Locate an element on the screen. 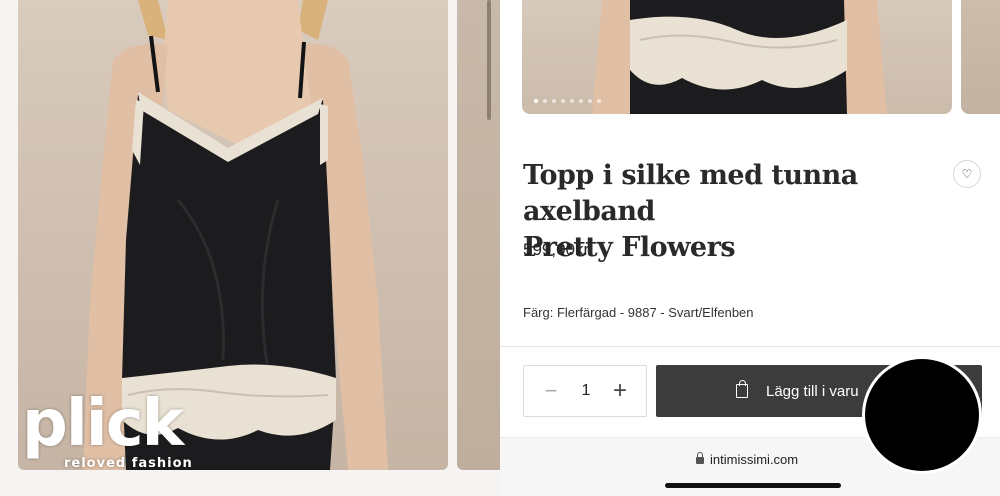  lock-icon is located at coordinates (700, 458).